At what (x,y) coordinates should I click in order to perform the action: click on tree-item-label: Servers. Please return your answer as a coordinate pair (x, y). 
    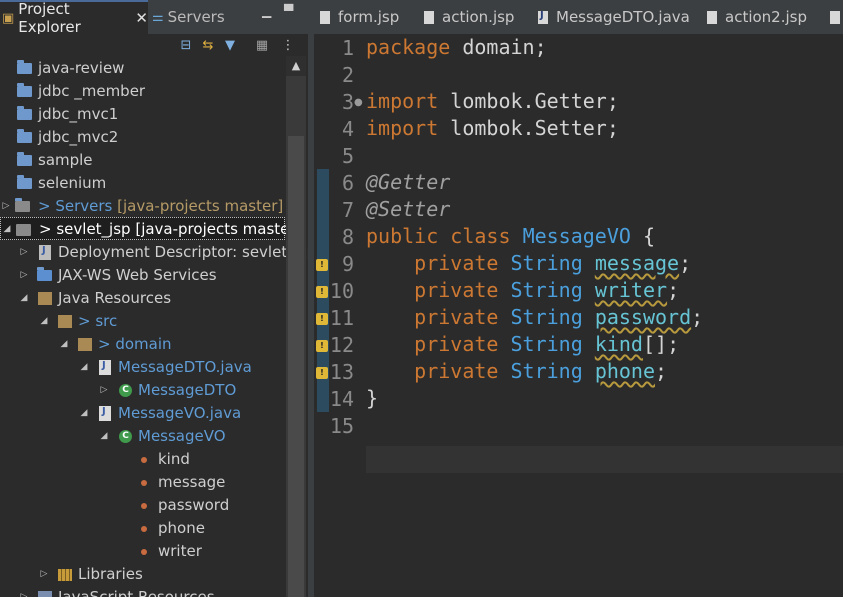
    Looking at the image, I should click on (84, 205).